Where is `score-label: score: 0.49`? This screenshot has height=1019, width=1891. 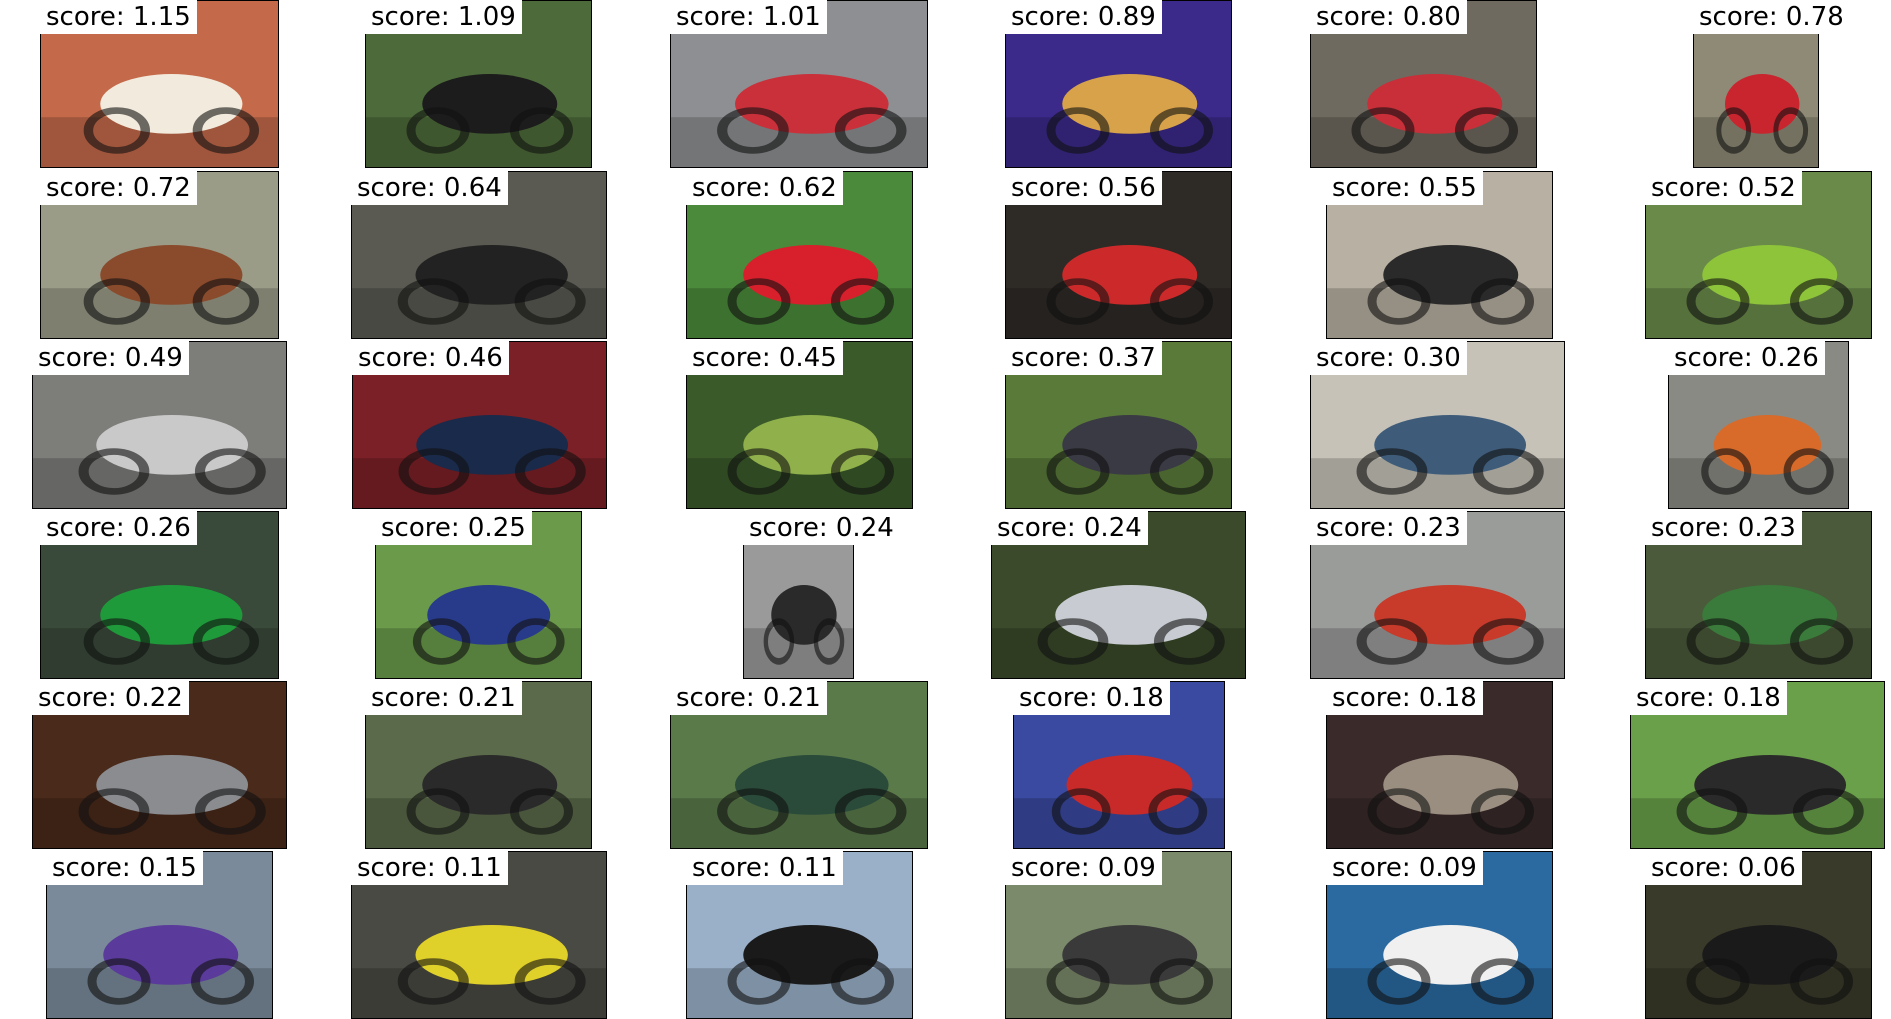 score-label: score: 0.49 is located at coordinates (110, 358).